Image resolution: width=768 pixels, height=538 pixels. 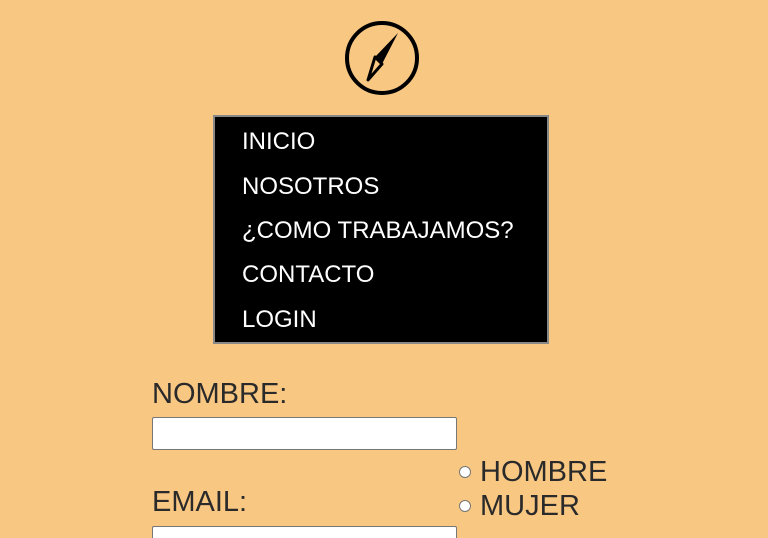 I want to click on radio-button-mujer, so click(x=465, y=506).